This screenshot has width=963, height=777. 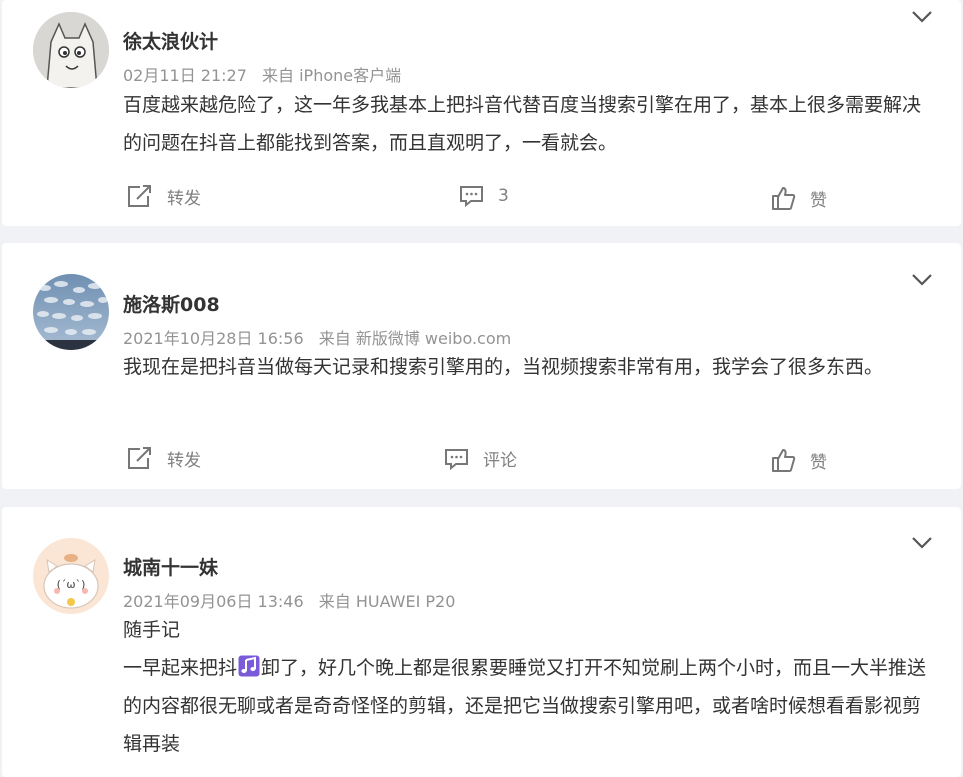 I want to click on user-name: 徐太浪伙计, so click(x=170, y=40).